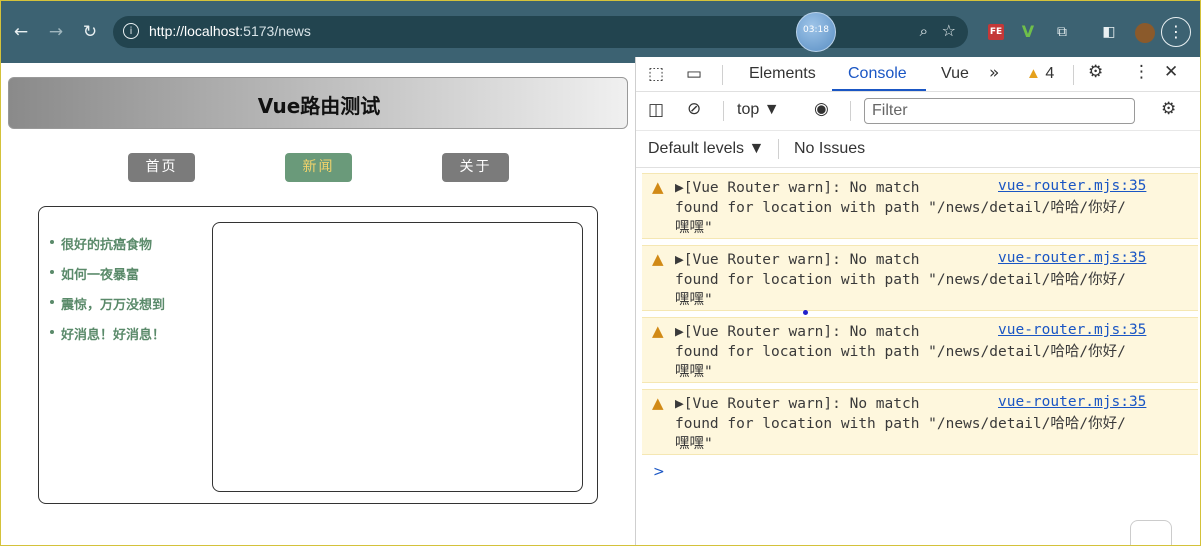  Describe the element at coordinates (1171, 72) in the screenshot. I see `close-devtools-icon: ✕` at that location.